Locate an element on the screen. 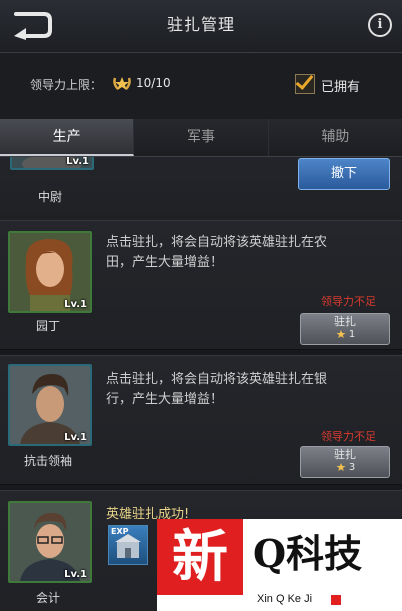 The image size is (402, 611). tab-military: 军事 is located at coordinates (201, 137).